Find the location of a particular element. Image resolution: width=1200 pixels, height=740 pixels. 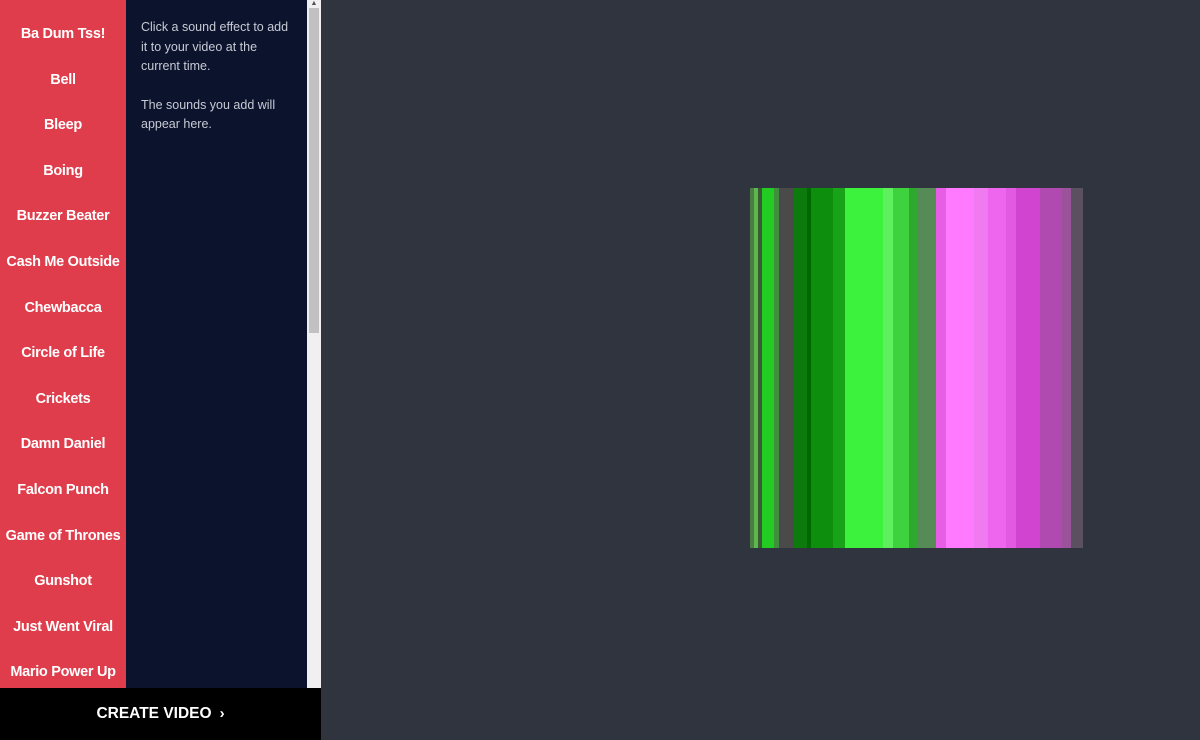

scroll-up-arrow-icon: ▲ is located at coordinates (314, 4).